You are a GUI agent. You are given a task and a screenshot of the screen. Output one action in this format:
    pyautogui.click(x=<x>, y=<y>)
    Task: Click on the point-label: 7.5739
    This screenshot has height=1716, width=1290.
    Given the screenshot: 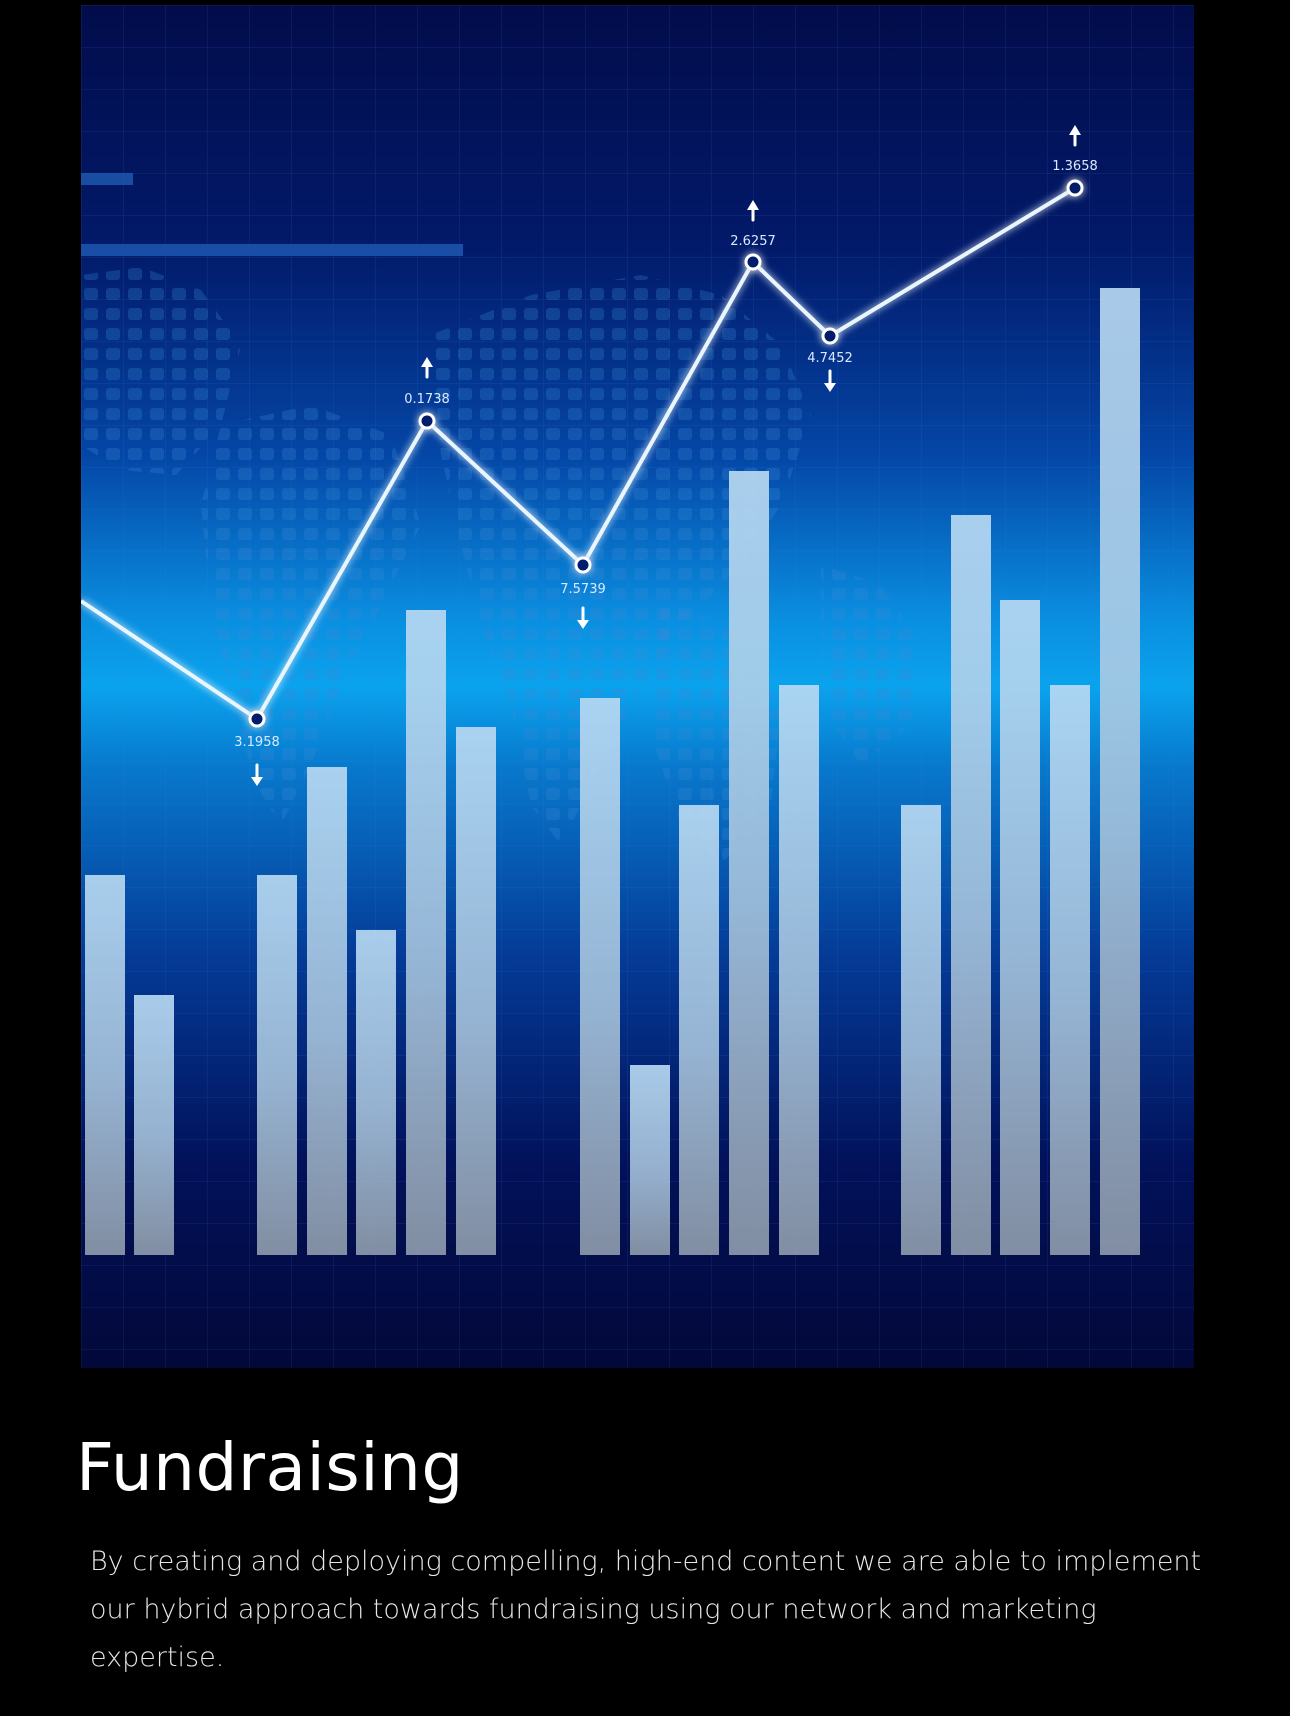 What is the action you would take?
    pyautogui.click(x=583, y=589)
    